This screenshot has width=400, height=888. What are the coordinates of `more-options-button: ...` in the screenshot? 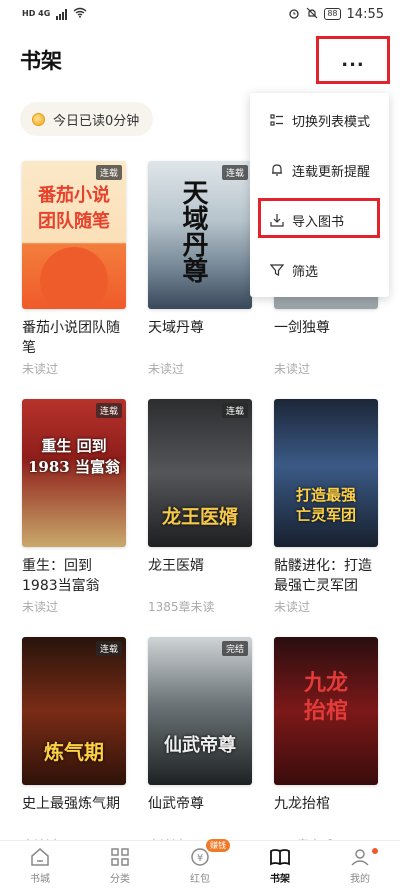 It's located at (353, 60).